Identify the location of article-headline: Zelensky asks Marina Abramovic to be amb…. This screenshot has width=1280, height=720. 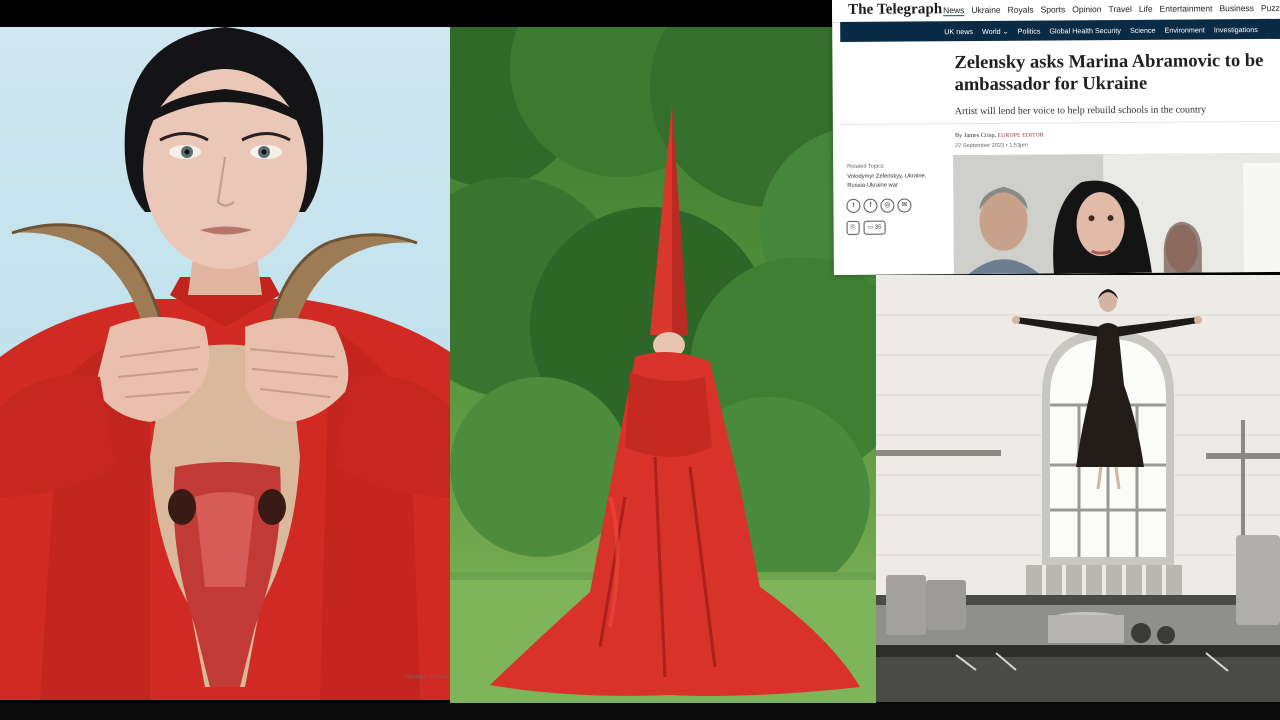
(1109, 73).